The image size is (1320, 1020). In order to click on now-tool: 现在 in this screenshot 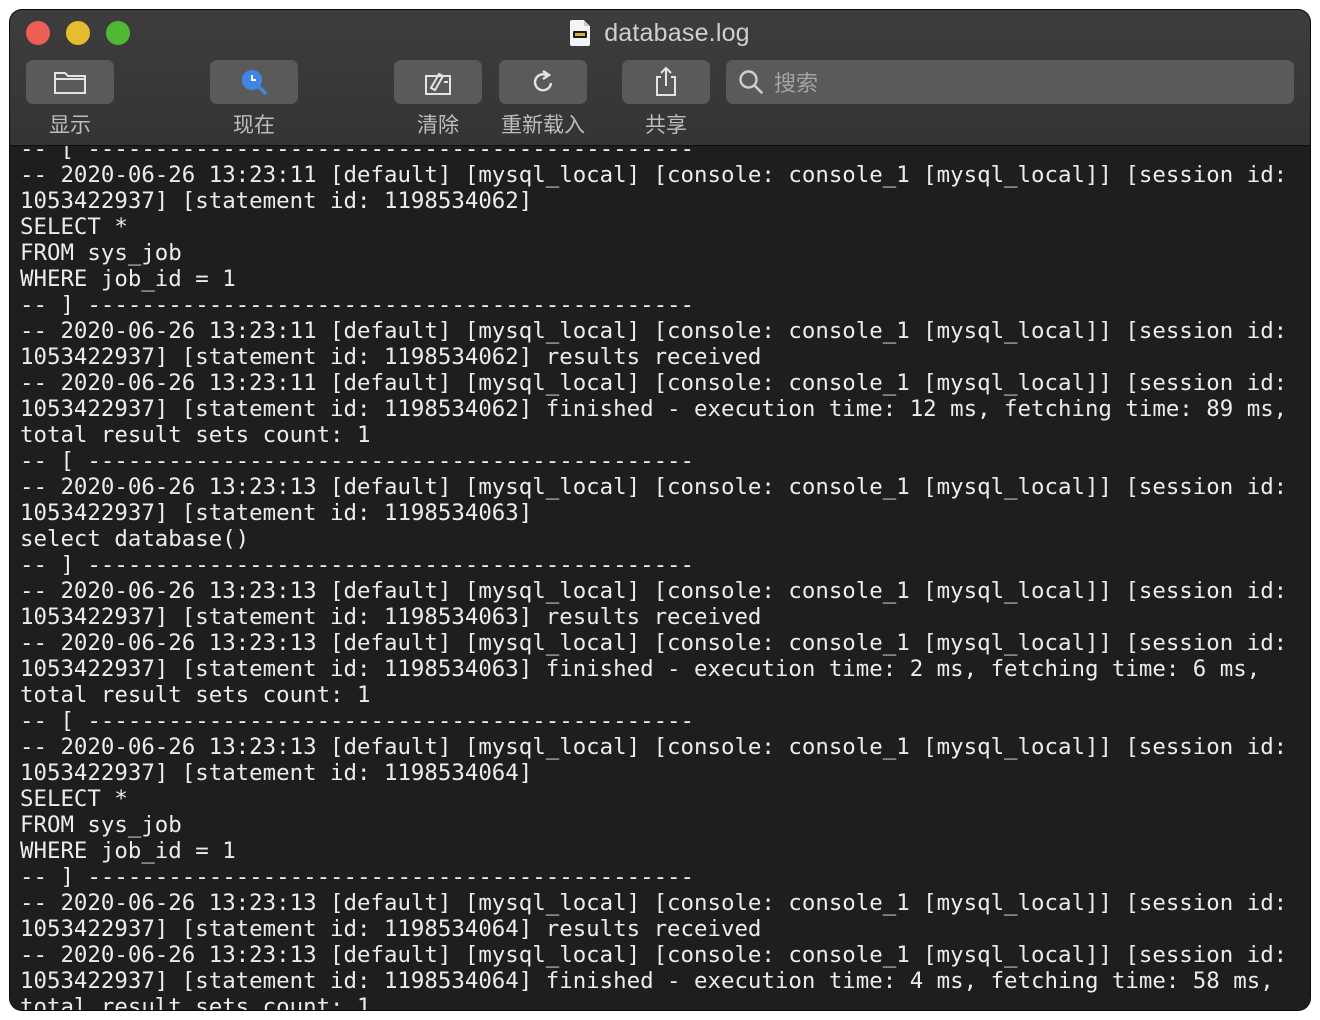, I will do `click(254, 99)`.